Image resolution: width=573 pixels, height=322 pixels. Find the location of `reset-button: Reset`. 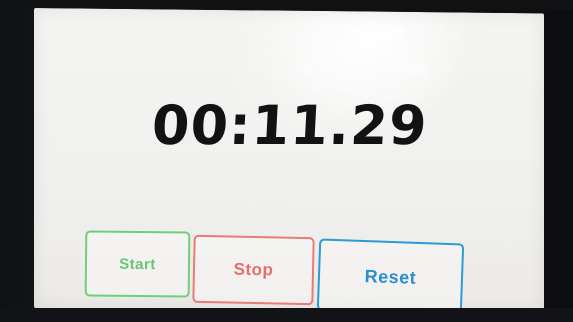

reset-button: Reset is located at coordinates (390, 277).